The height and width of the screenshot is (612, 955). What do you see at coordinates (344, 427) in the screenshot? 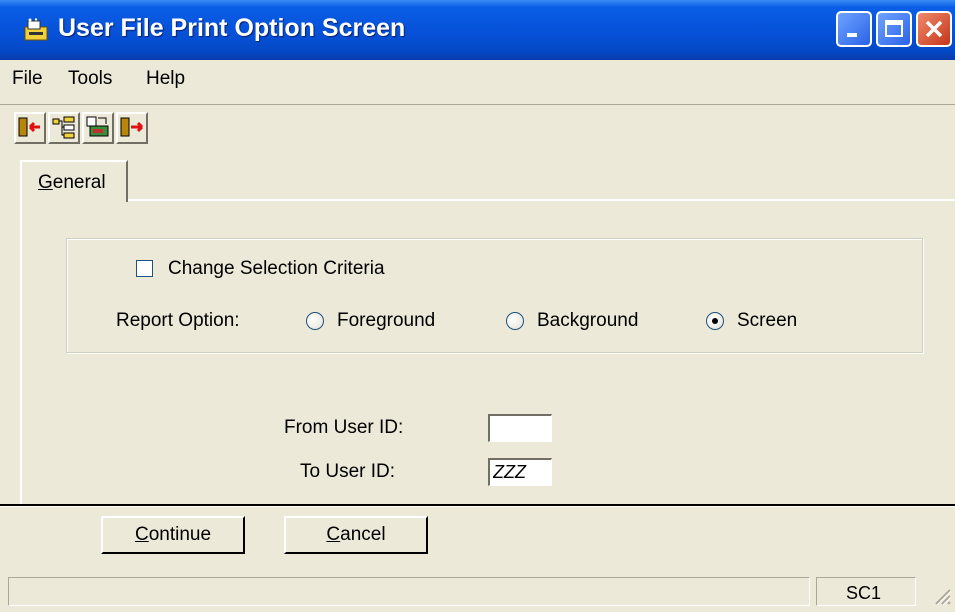
I see `from-user-id-label: From User ID:` at bounding box center [344, 427].